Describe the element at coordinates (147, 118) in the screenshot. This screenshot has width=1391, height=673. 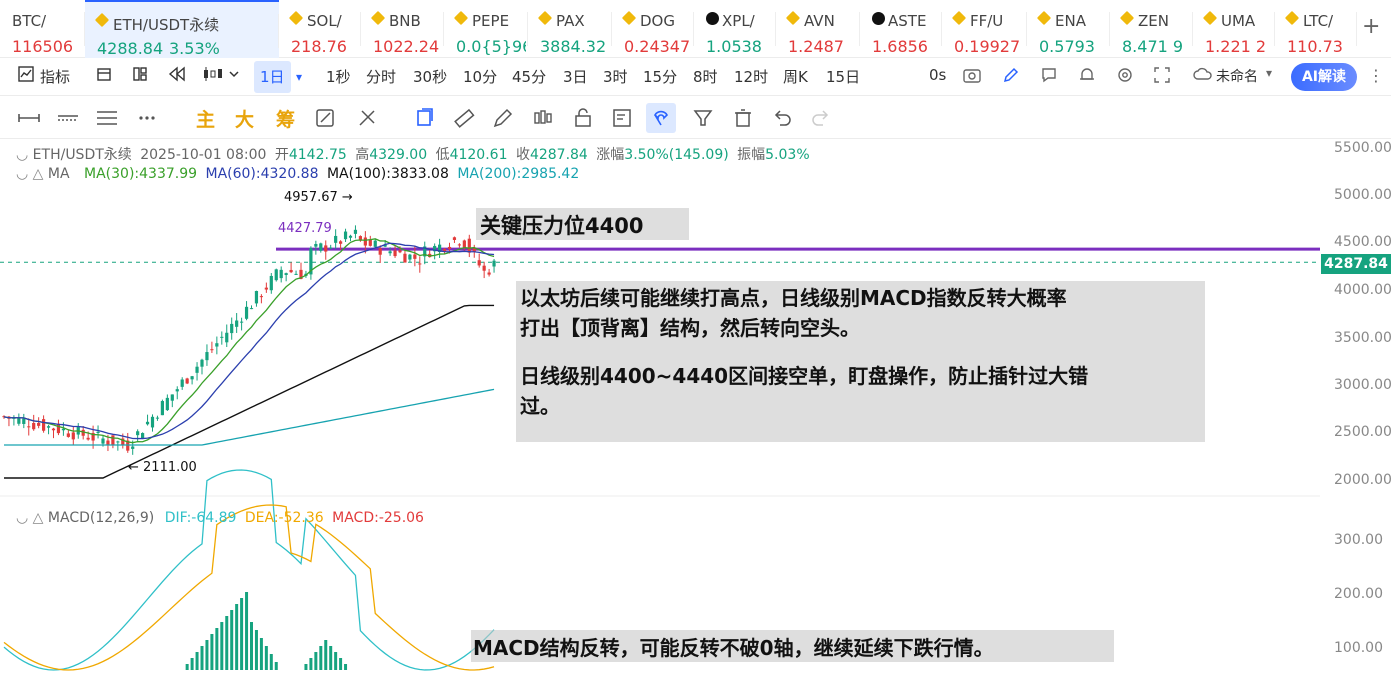
I see `more-tools-icon` at that location.